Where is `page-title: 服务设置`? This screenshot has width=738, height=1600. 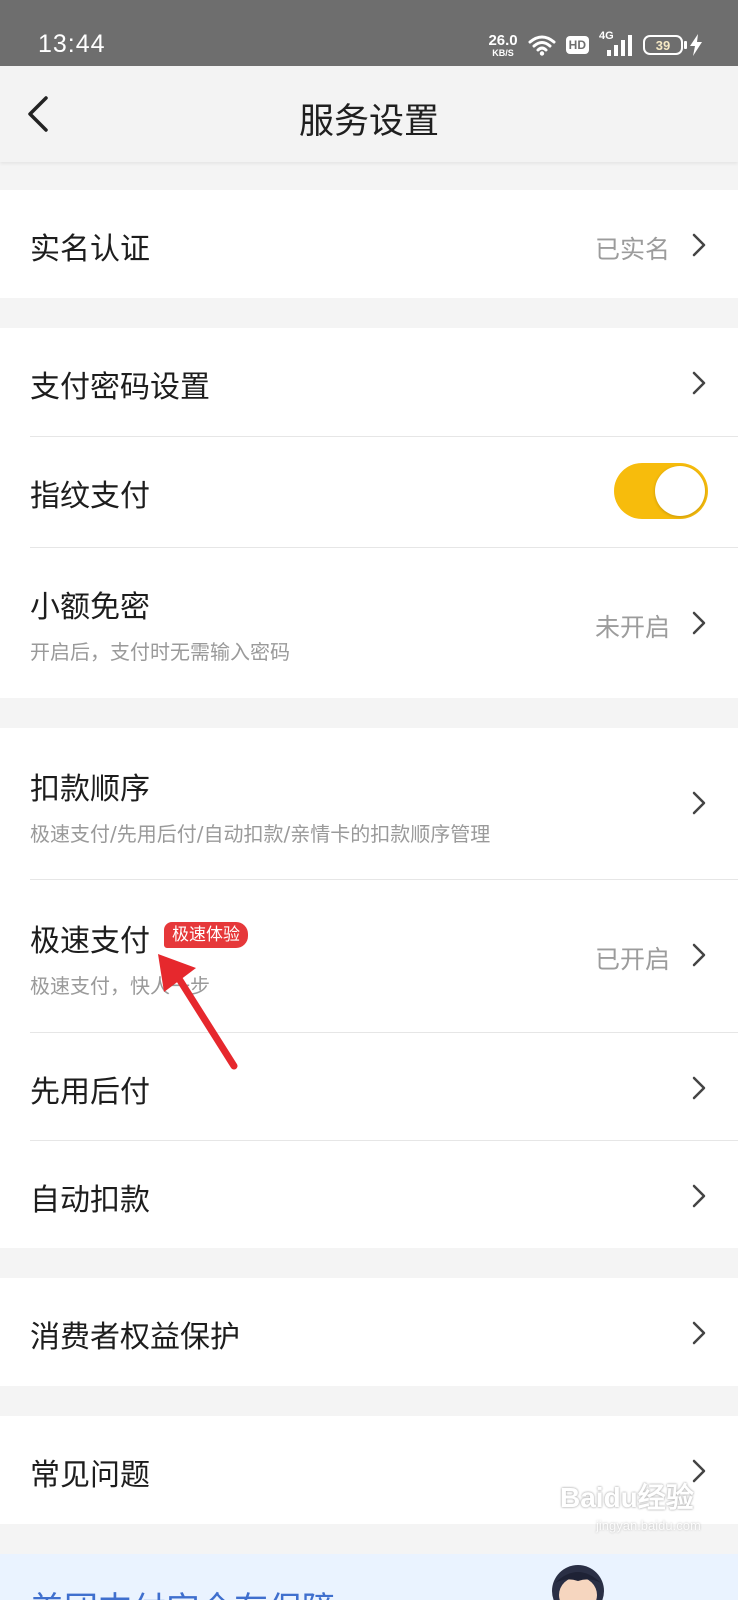
page-title: 服务设置 is located at coordinates (368, 122).